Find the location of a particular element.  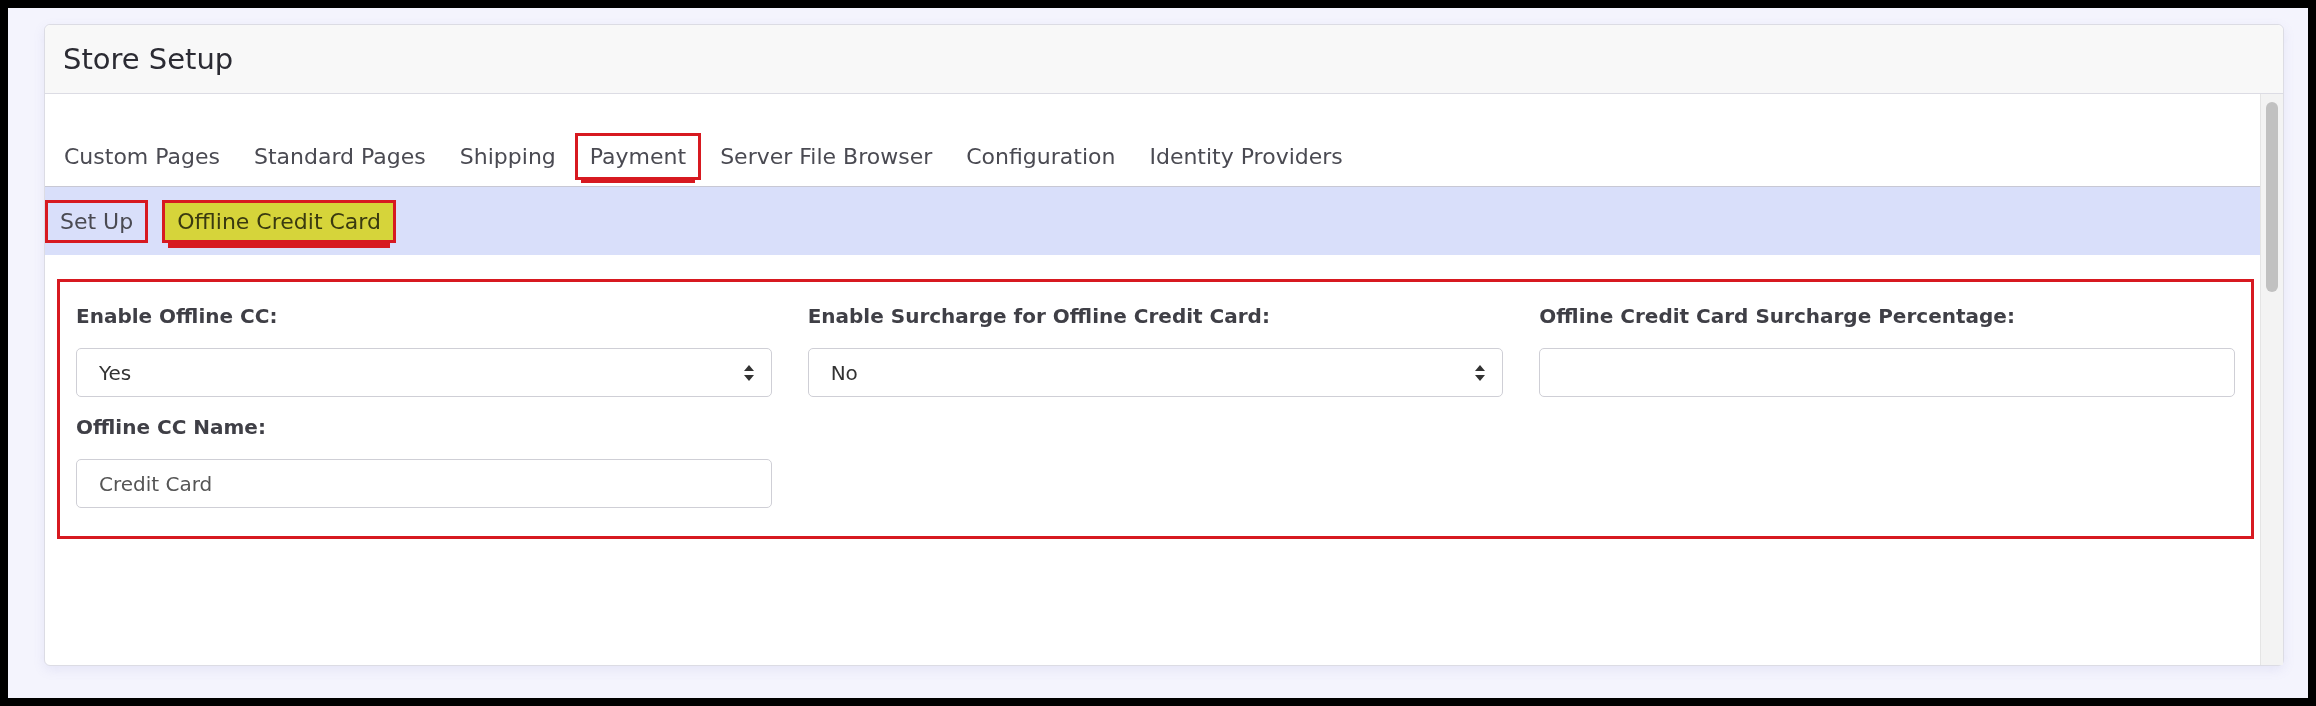

tab: Shipping is located at coordinates (507, 156).